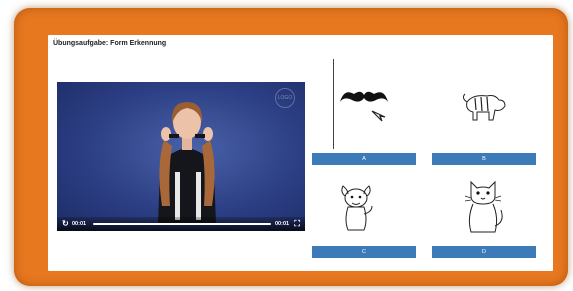 The width and height of the screenshot is (573, 291). I want to click on page-title: Übungsaufgabe: Form Erkennung, so click(110, 43).